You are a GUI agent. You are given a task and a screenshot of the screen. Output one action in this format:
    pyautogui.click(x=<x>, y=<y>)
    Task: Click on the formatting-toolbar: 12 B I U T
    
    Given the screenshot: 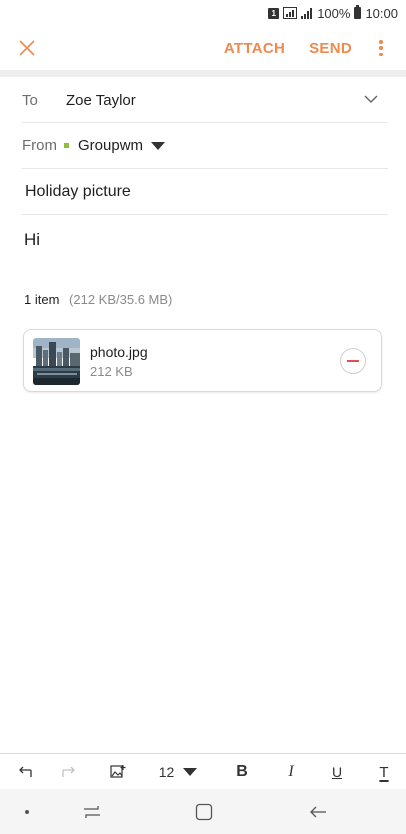 What is the action you would take?
    pyautogui.click(x=203, y=771)
    